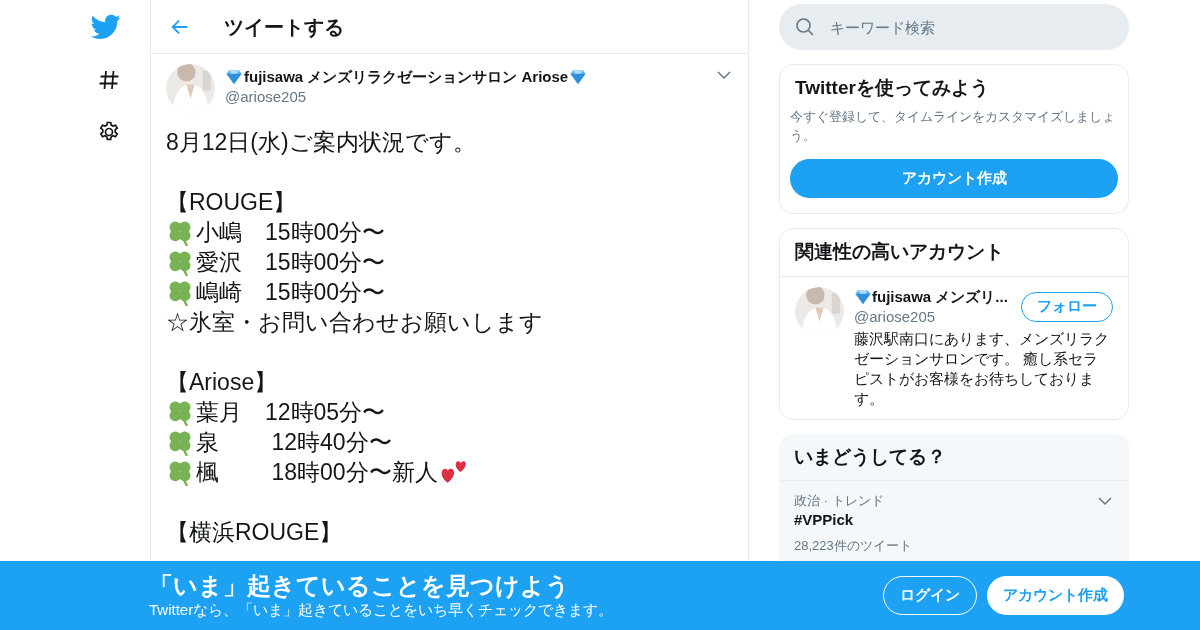  What do you see at coordinates (291, 412) in the screenshot?
I see `tweet-line: 葉月 12時05分〜` at bounding box center [291, 412].